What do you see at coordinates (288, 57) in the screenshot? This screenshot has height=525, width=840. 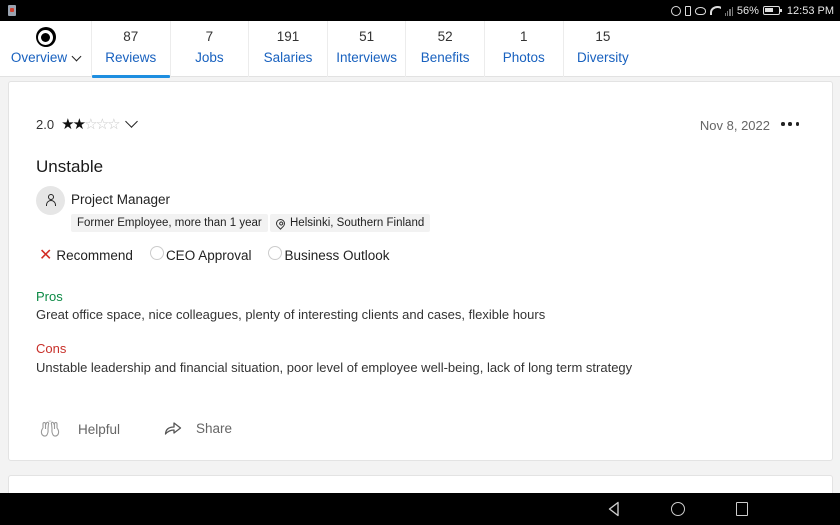 I see `tab-label: Salaries` at bounding box center [288, 57].